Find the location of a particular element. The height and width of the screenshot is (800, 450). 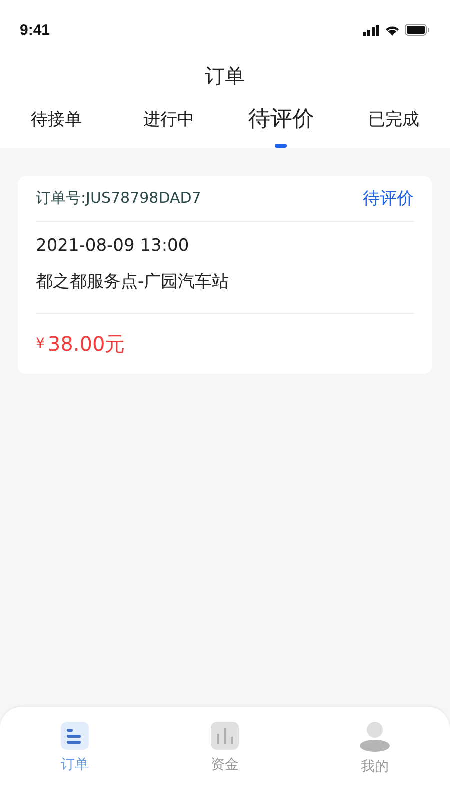

order-tab: 已完成 is located at coordinates (394, 122).